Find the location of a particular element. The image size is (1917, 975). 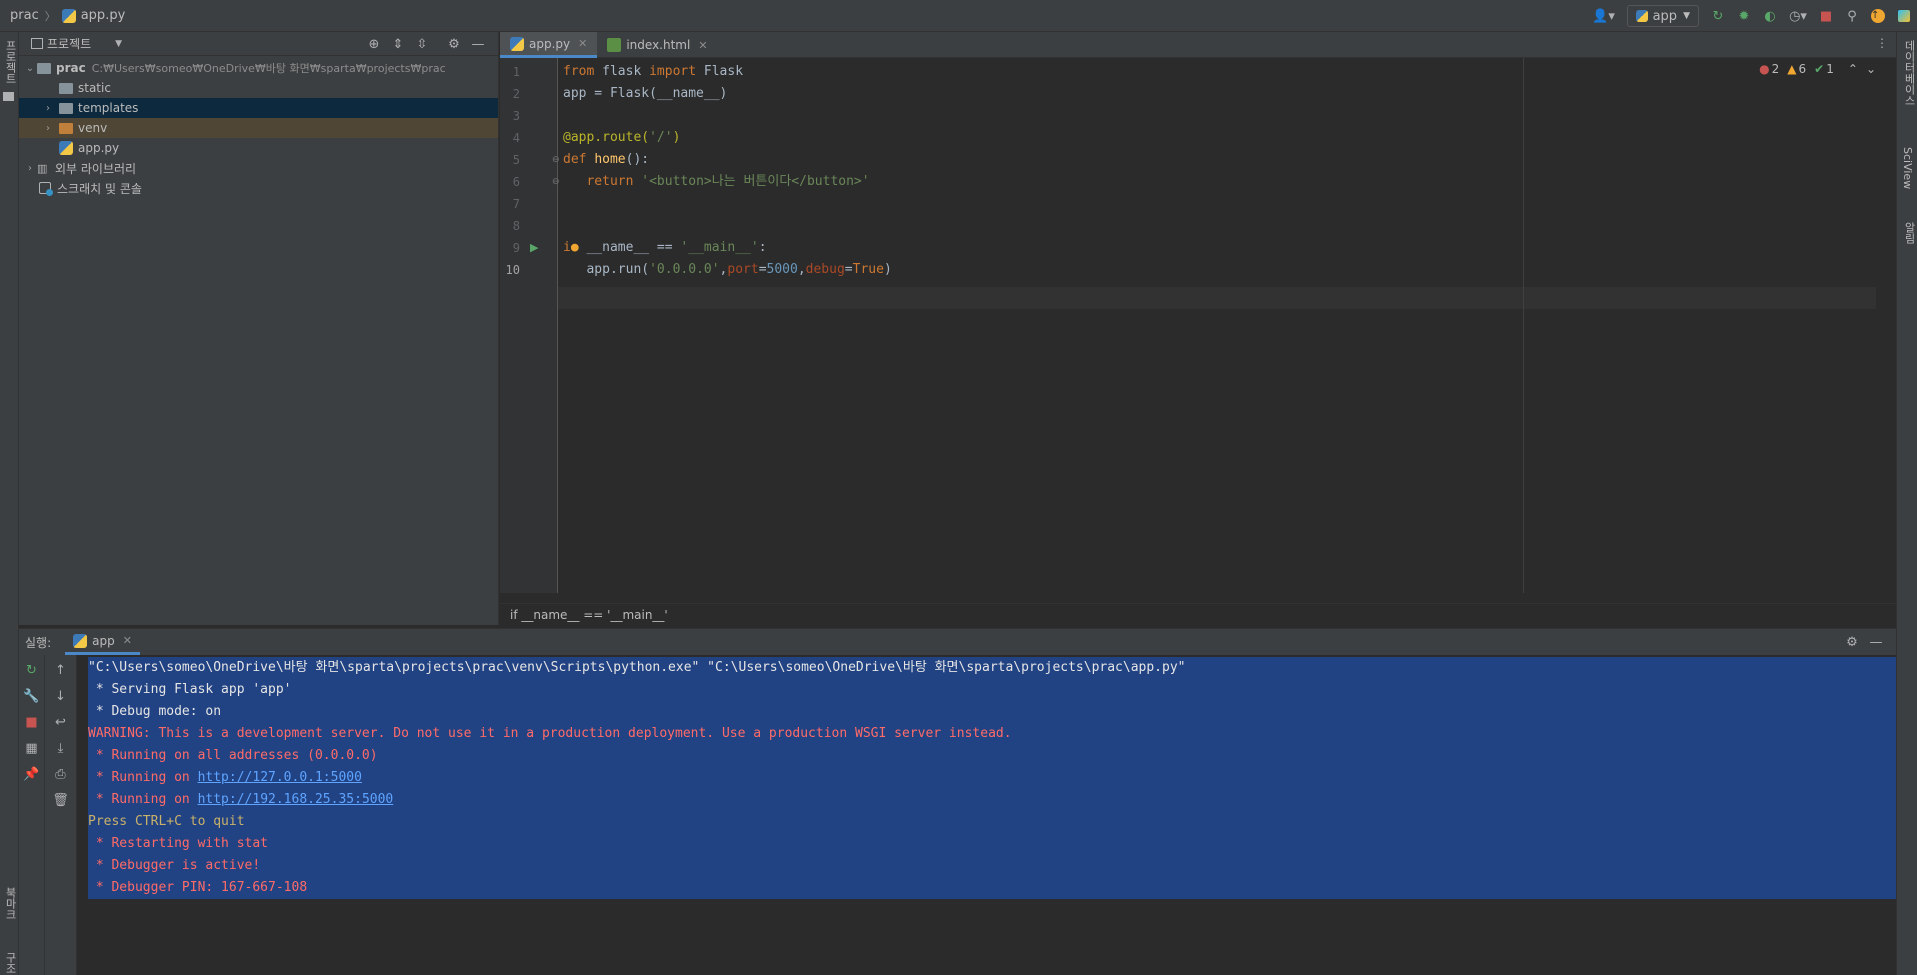

layout-icon: ▦ is located at coordinates (31, 748).